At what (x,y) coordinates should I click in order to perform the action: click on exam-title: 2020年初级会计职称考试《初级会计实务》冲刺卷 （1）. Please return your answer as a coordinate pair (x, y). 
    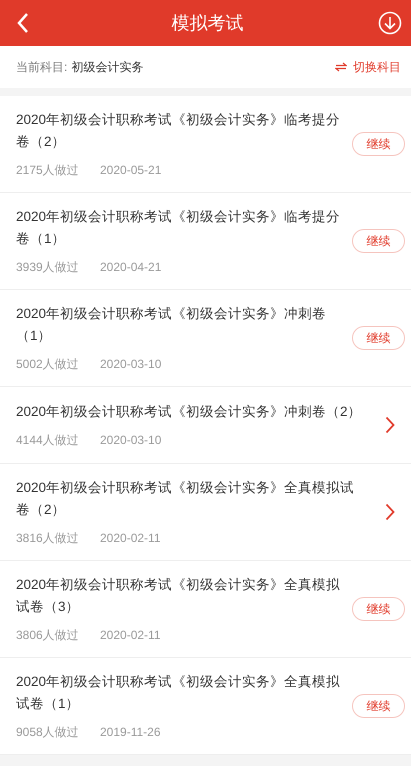
    Looking at the image, I should click on (172, 325).